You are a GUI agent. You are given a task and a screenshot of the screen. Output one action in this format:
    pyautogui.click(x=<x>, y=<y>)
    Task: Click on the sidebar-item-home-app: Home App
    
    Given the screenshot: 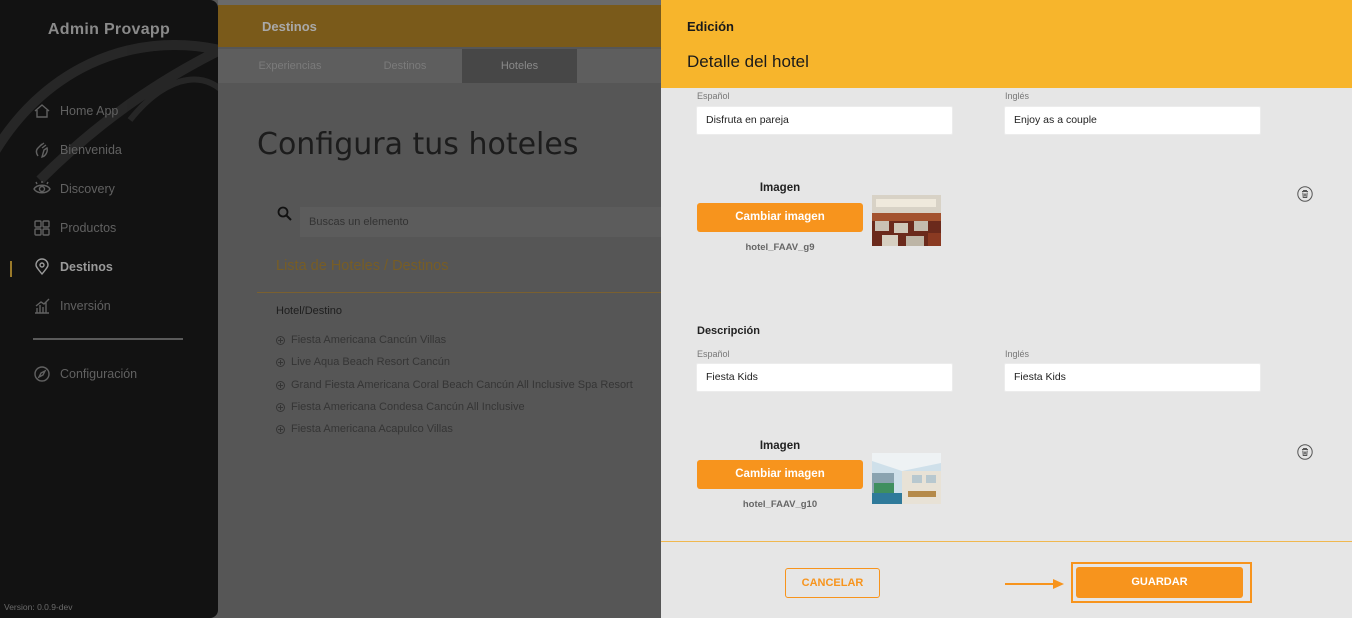 What is the action you would take?
    pyautogui.click(x=75, y=111)
    